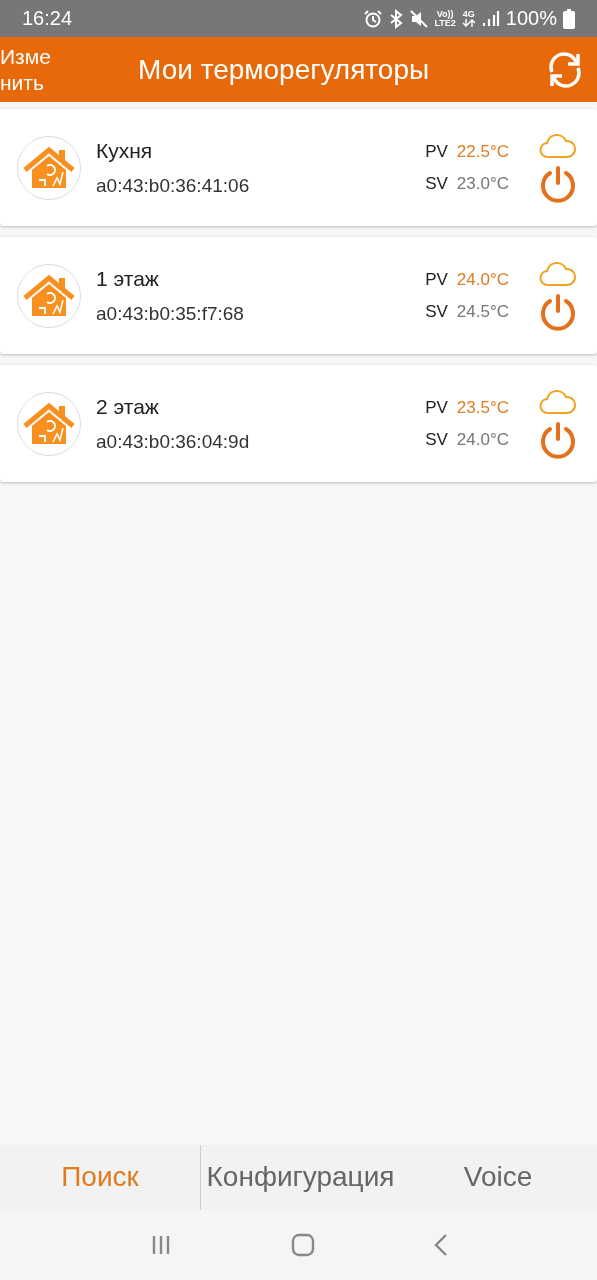 The width and height of the screenshot is (597, 1280). I want to click on mac-address: a0:43:b0:36:04:9d, so click(173, 441).